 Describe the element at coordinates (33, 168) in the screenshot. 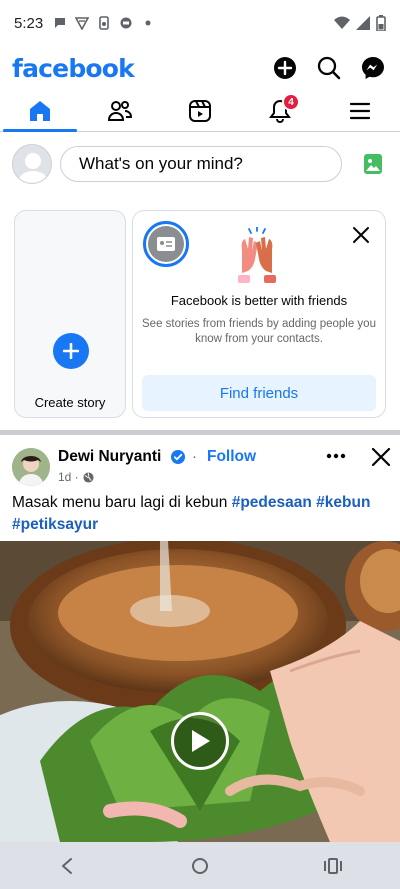

I see `default-avatar-icon` at that location.